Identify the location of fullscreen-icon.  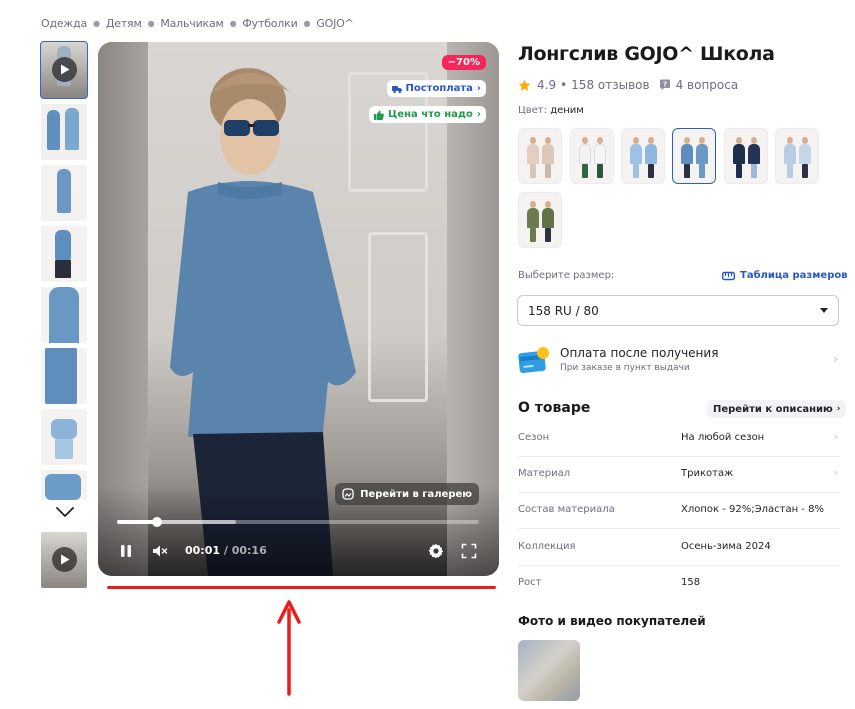
(469, 551).